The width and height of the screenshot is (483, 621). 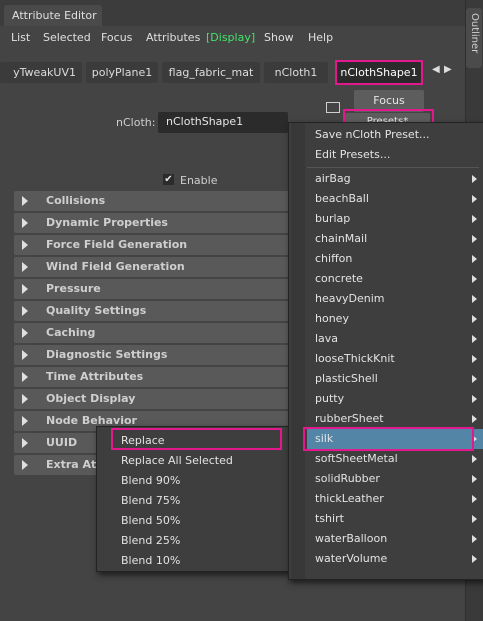 I want to click on menu-help: Help, so click(x=320, y=37).